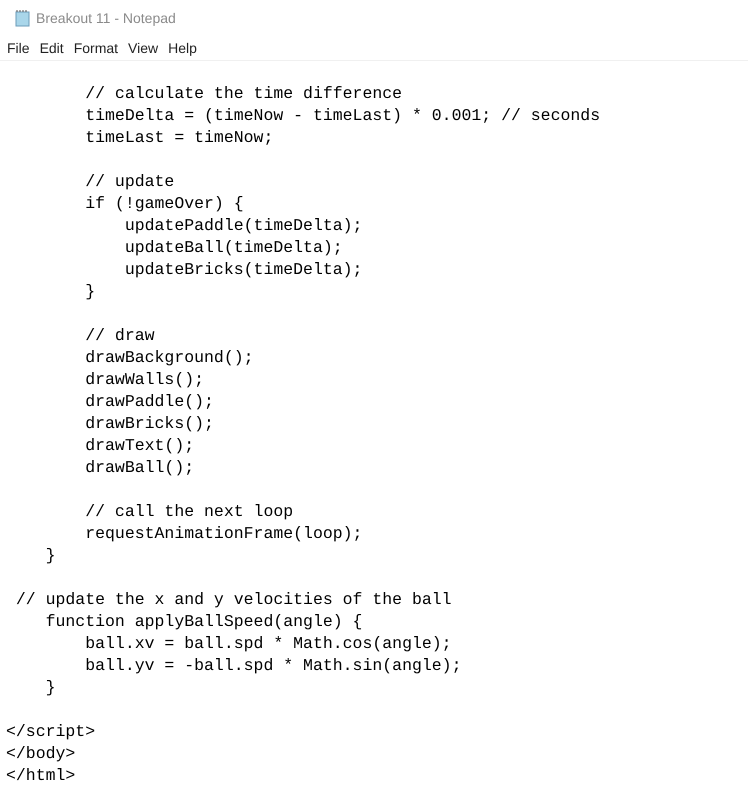  I want to click on code-line: </html>, so click(41, 775).